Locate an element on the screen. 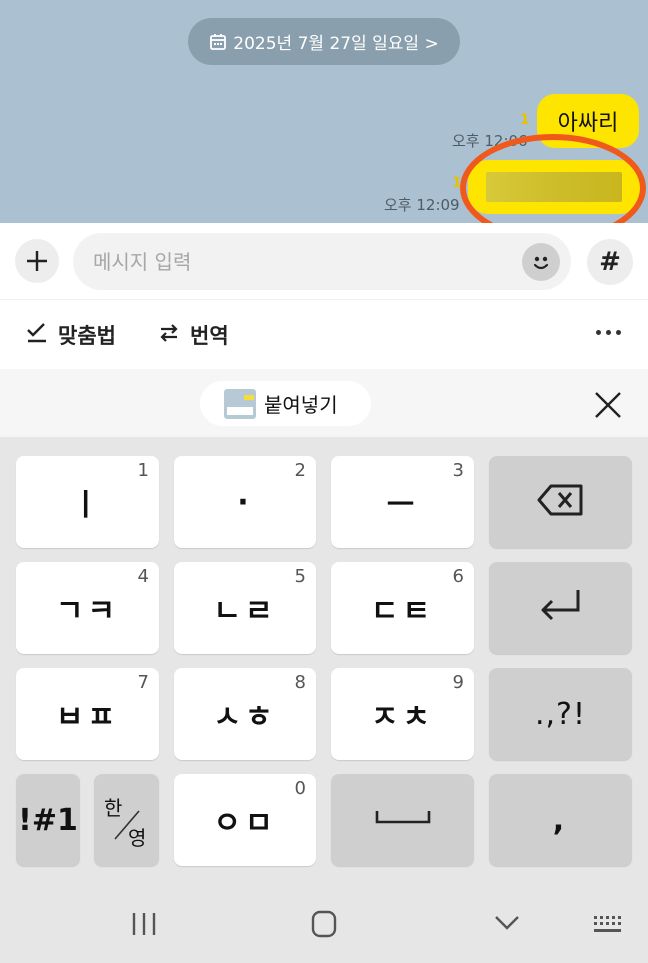  hash-label: # is located at coordinates (610, 262).